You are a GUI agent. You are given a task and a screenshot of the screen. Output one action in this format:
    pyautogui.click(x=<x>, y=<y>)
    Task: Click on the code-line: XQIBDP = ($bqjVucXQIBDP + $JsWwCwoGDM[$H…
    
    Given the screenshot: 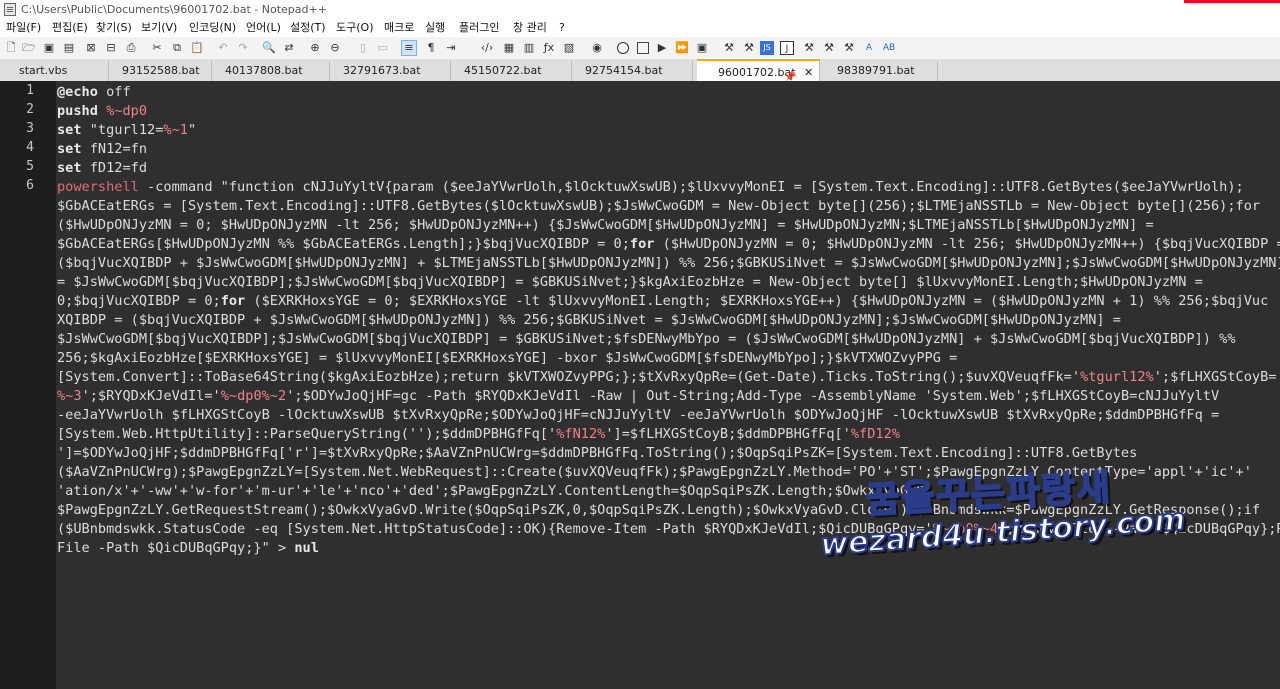 What is the action you would take?
    pyautogui.click(x=589, y=320)
    